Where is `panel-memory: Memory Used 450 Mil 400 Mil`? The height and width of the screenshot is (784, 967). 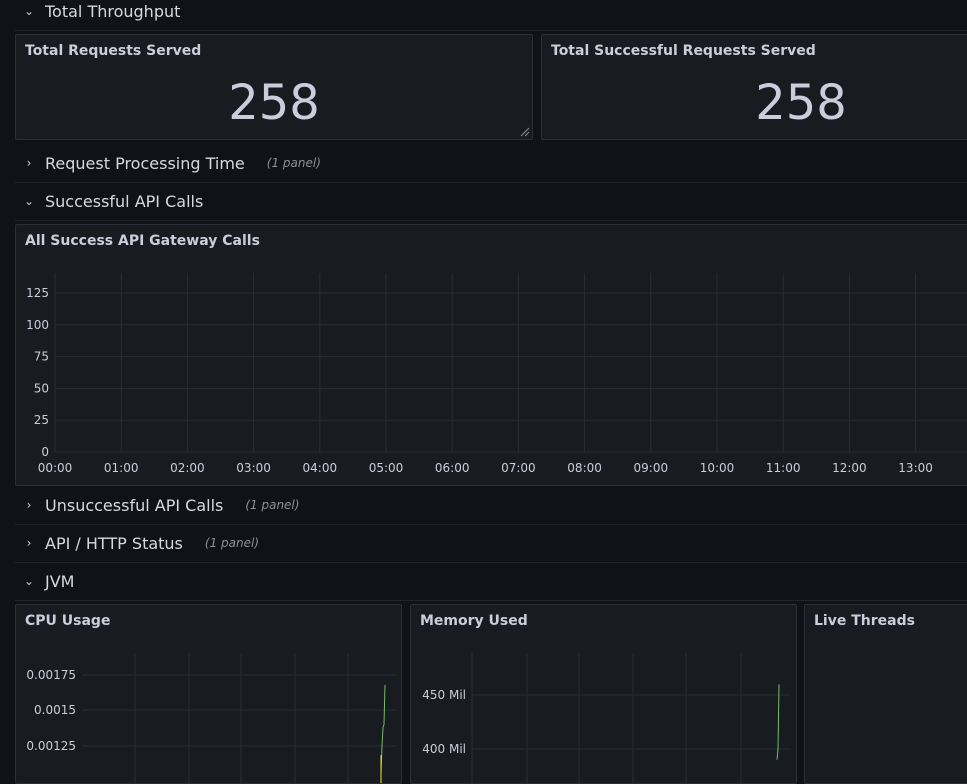
panel-memory: Memory Used 450 Mil 400 Mil is located at coordinates (603, 694).